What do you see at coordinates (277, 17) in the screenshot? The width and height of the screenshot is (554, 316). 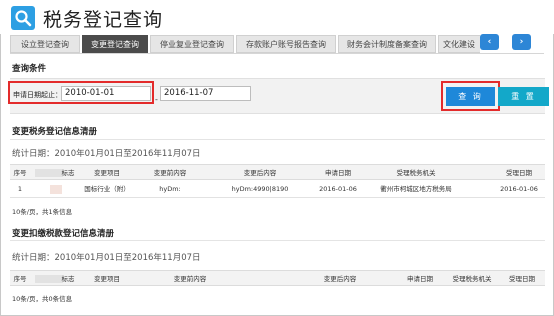 I see `header: 税务登记查询` at bounding box center [277, 17].